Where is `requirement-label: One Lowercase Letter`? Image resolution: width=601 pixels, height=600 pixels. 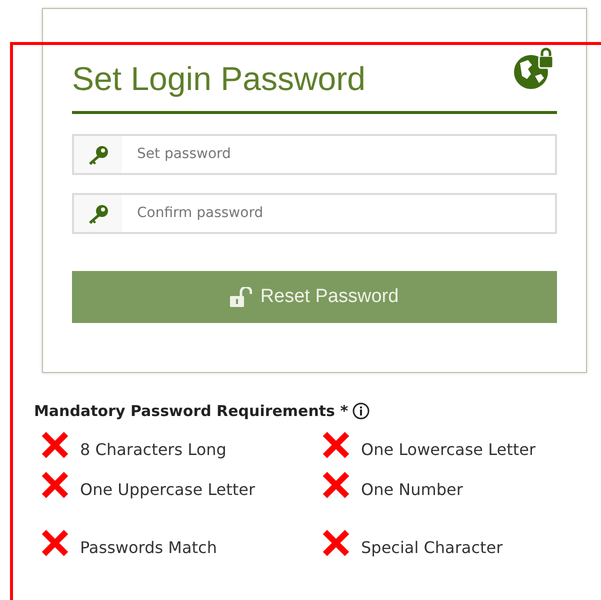
requirement-label: One Lowercase Letter is located at coordinates (448, 449).